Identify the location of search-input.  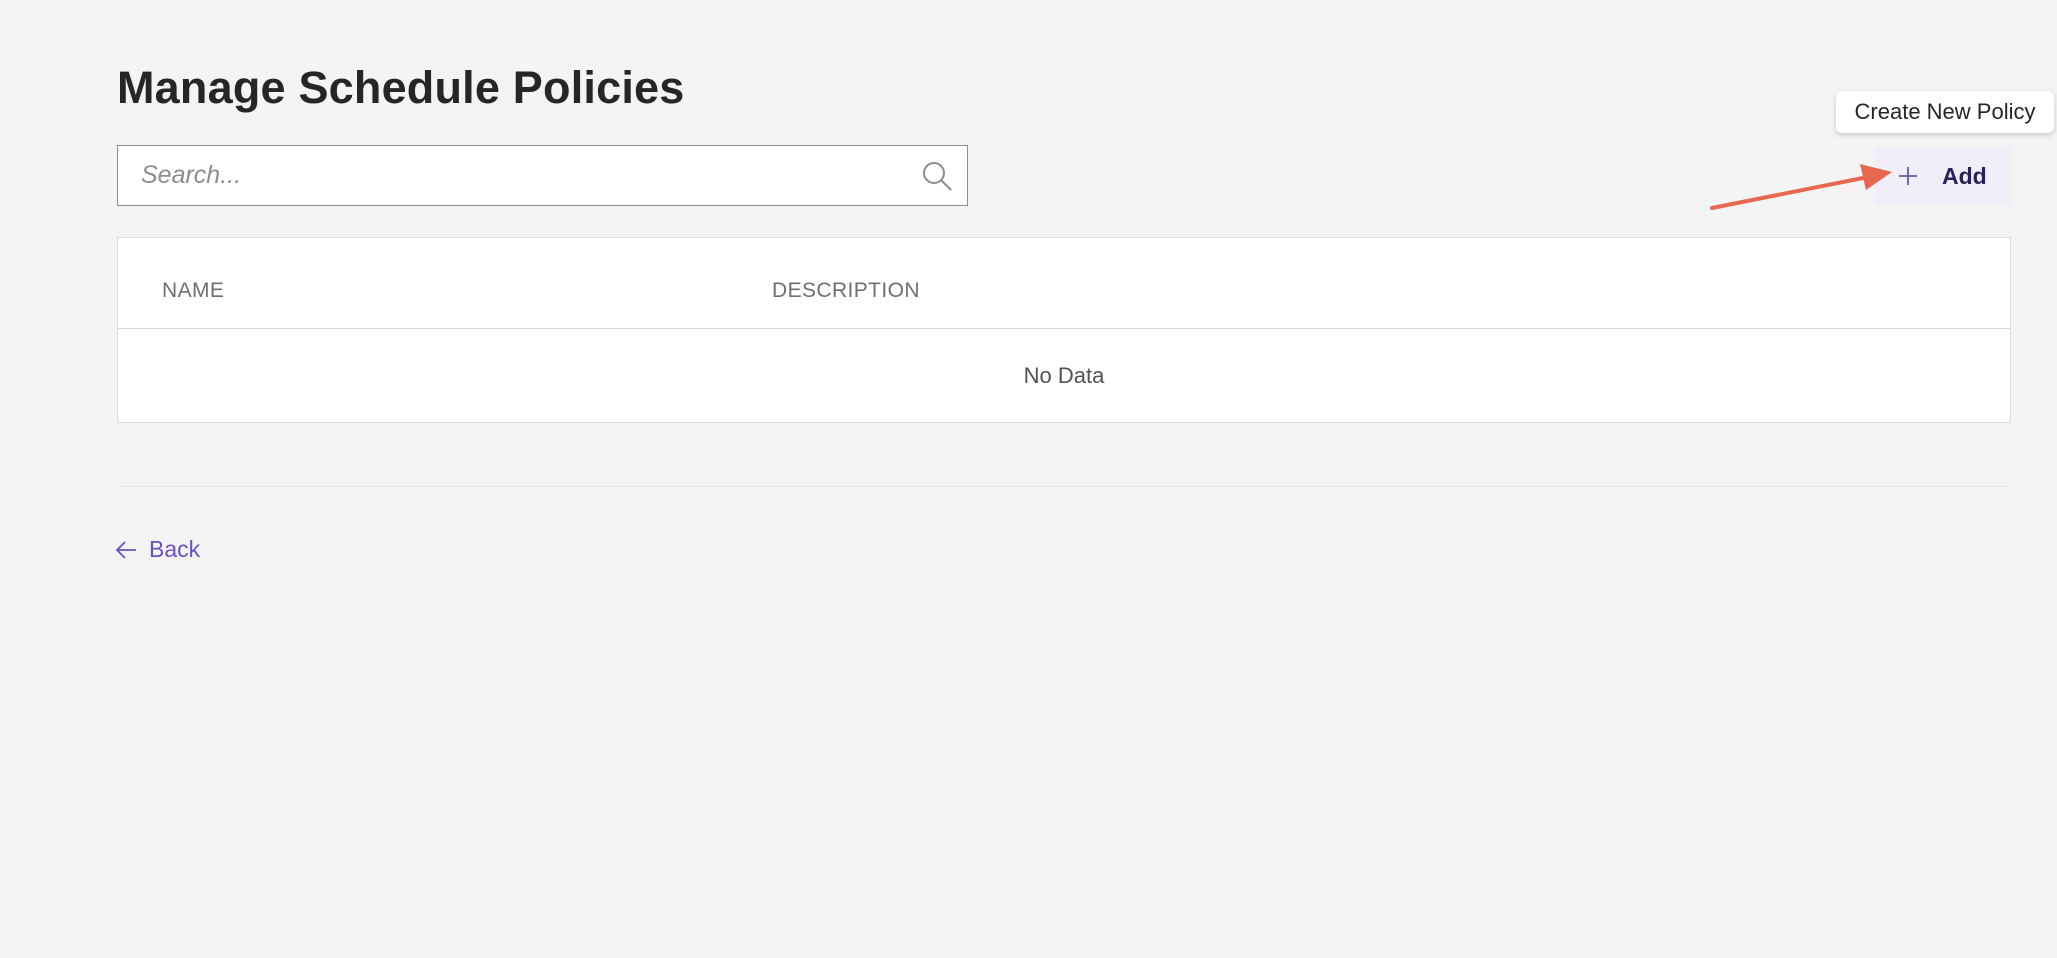
(542, 175).